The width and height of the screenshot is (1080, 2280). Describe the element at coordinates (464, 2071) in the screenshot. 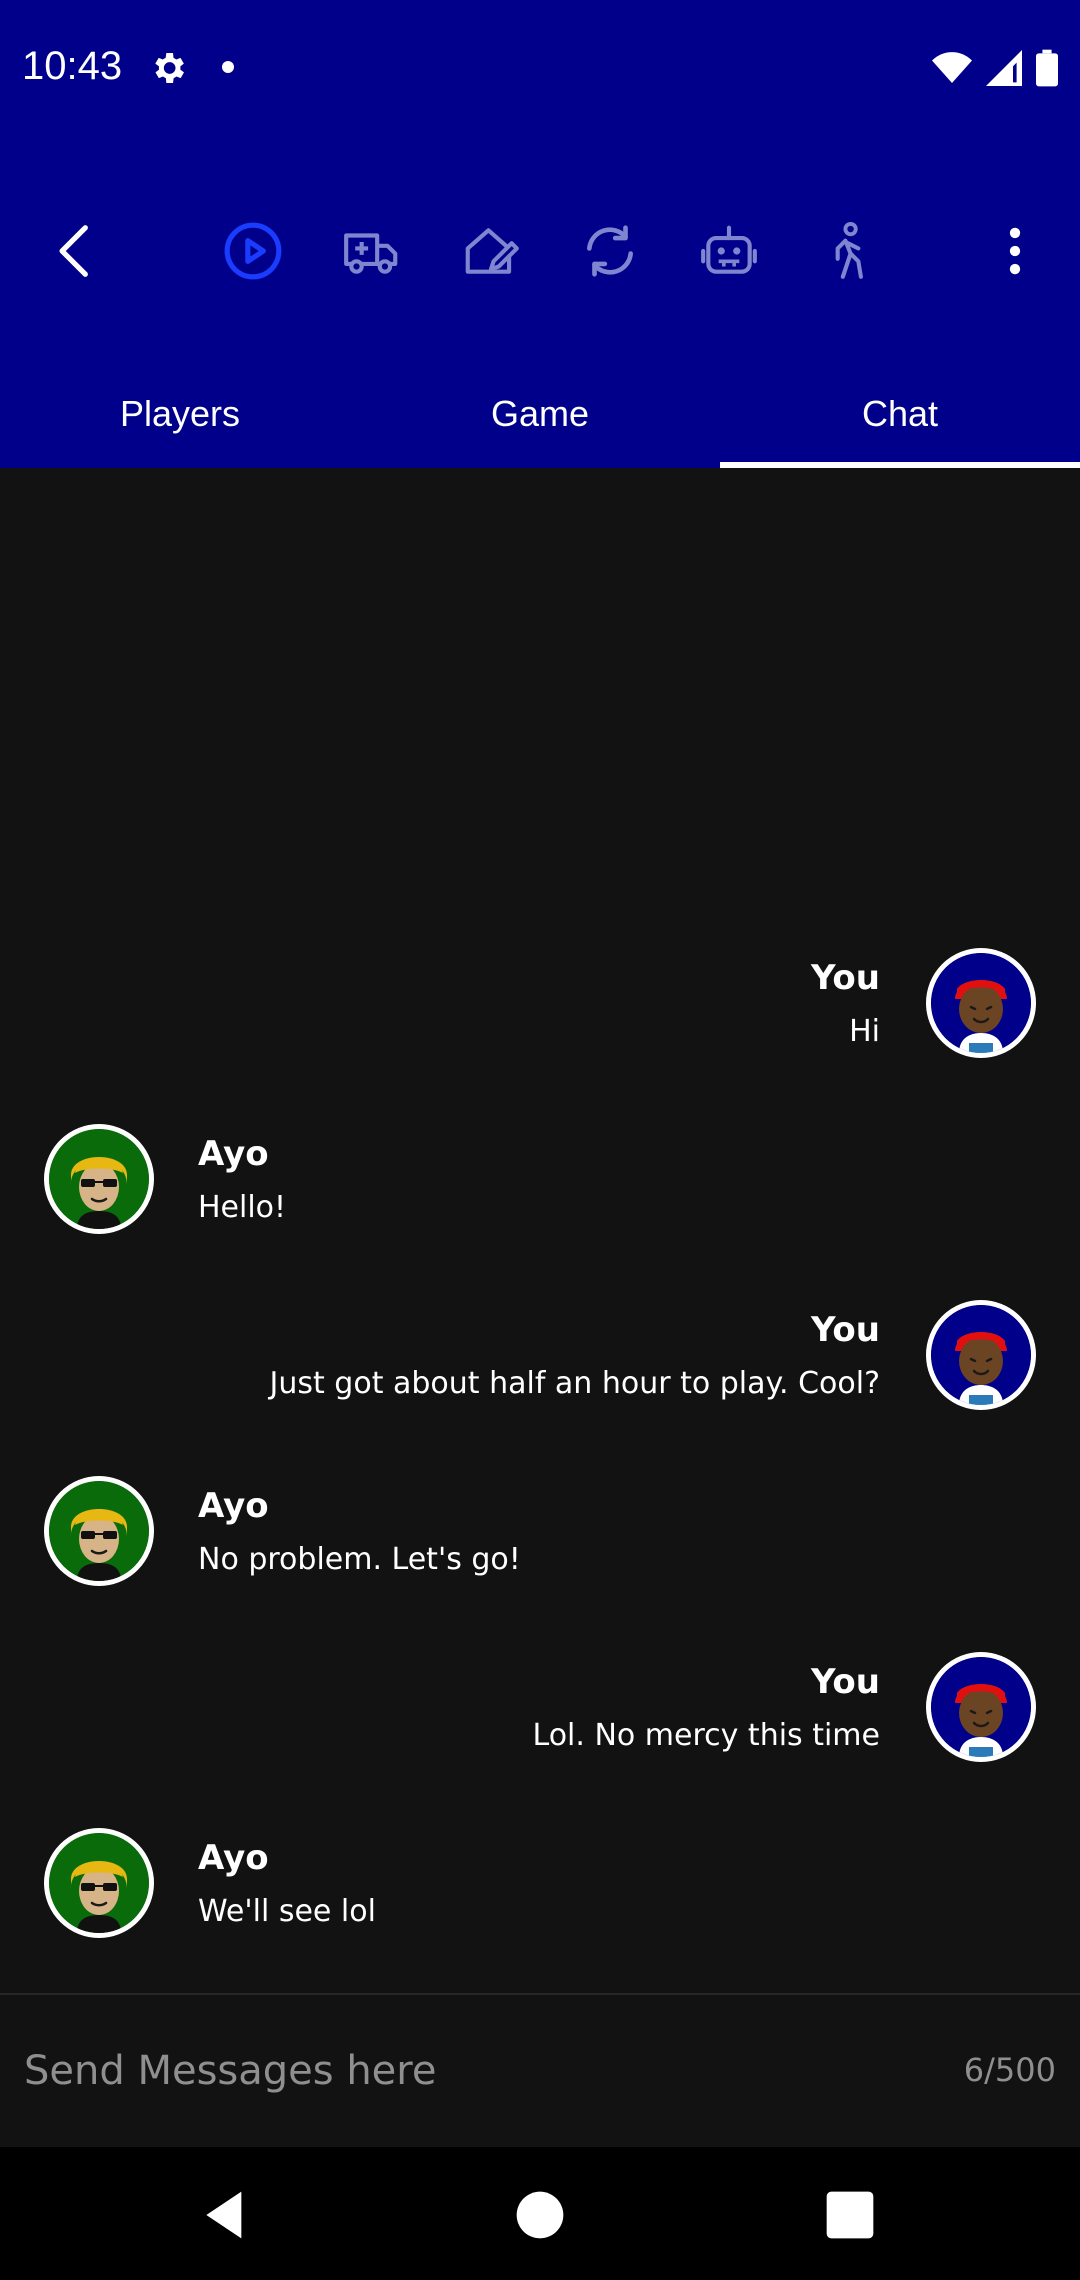

I see `message-input` at that location.